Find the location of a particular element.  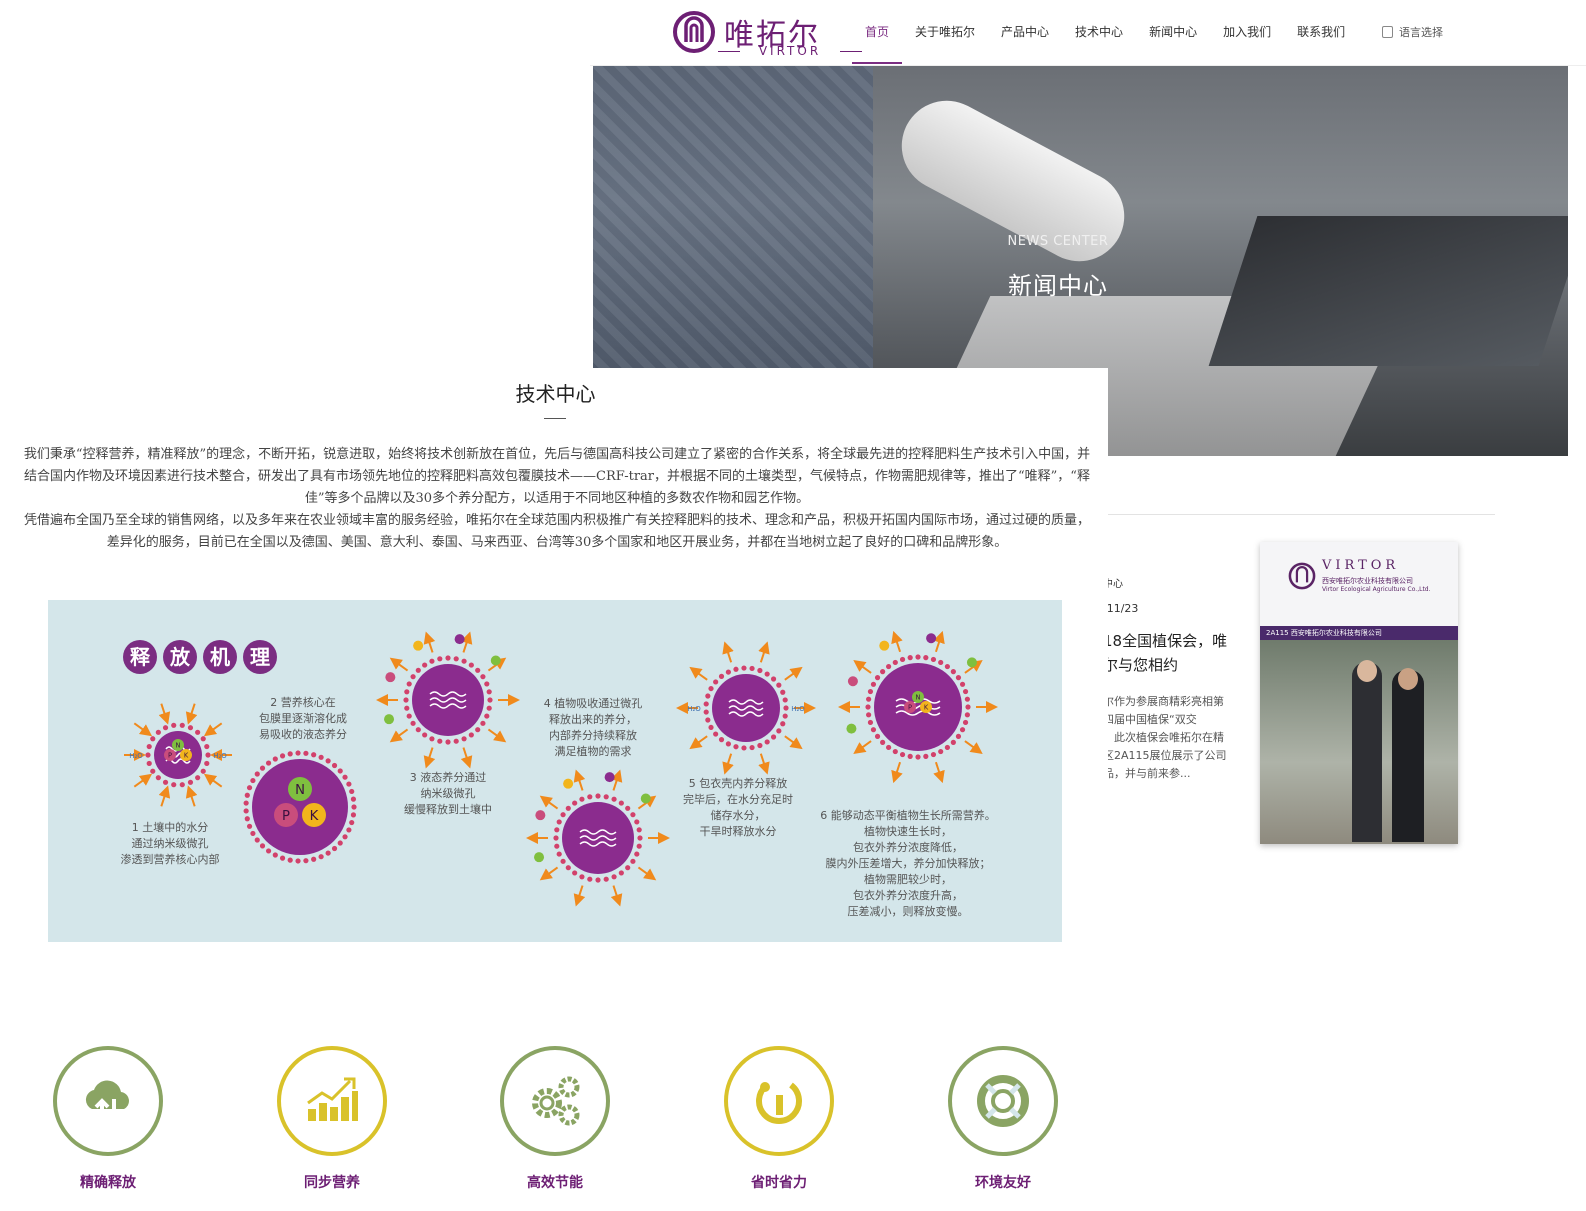

feature-time-saving: 省时省力 is located at coordinates (779, 1119).